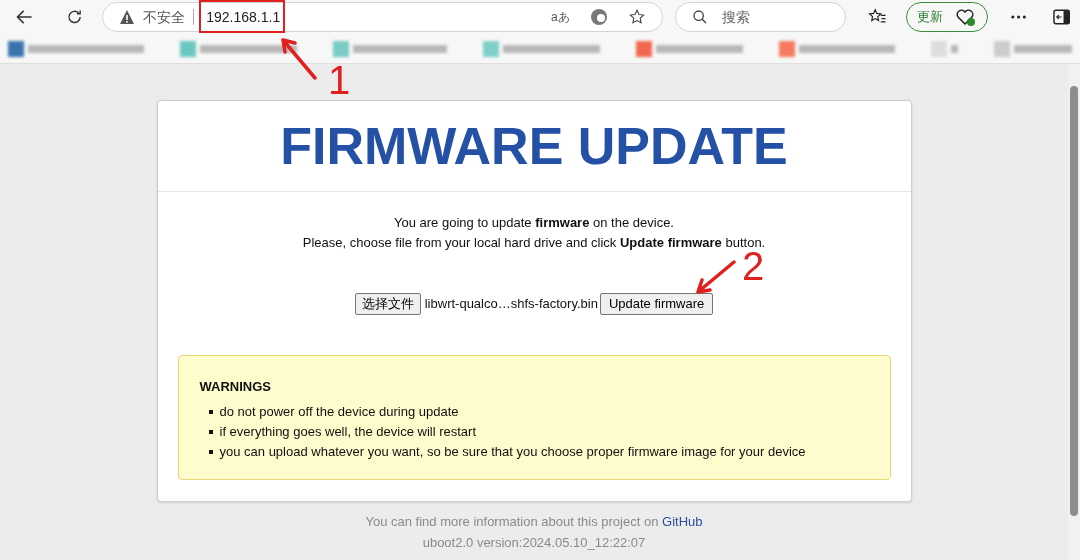 The height and width of the screenshot is (560, 1080). I want to click on heart-icon, so click(965, 17).